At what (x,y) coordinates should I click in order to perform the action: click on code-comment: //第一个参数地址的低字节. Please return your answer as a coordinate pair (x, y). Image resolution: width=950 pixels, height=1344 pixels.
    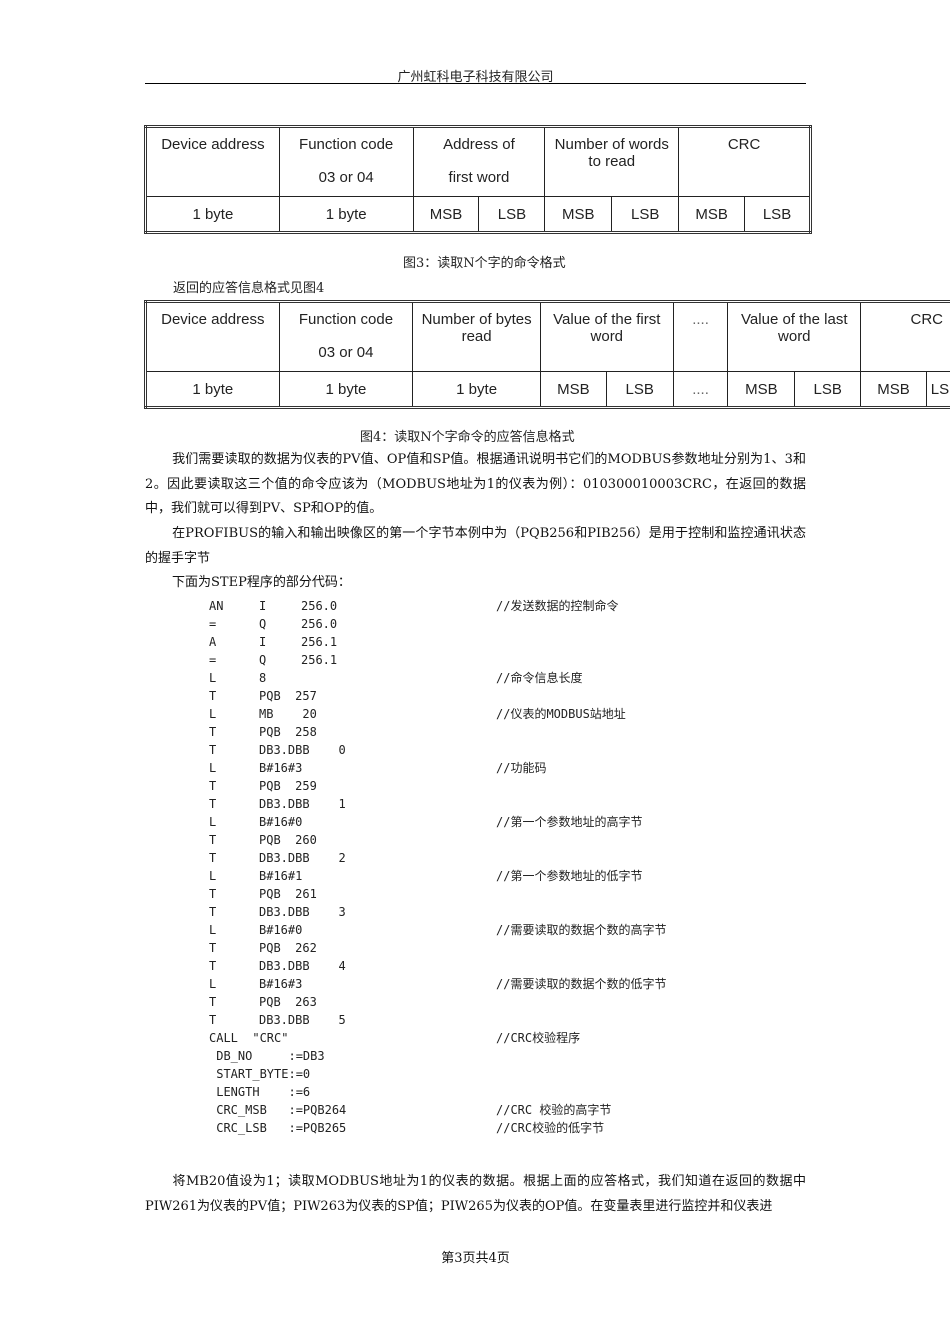
    Looking at the image, I should click on (569, 876).